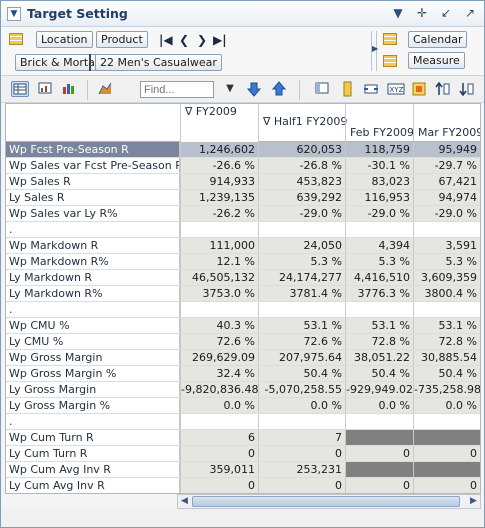  I want to click on bar-chart-icon, so click(70, 89).